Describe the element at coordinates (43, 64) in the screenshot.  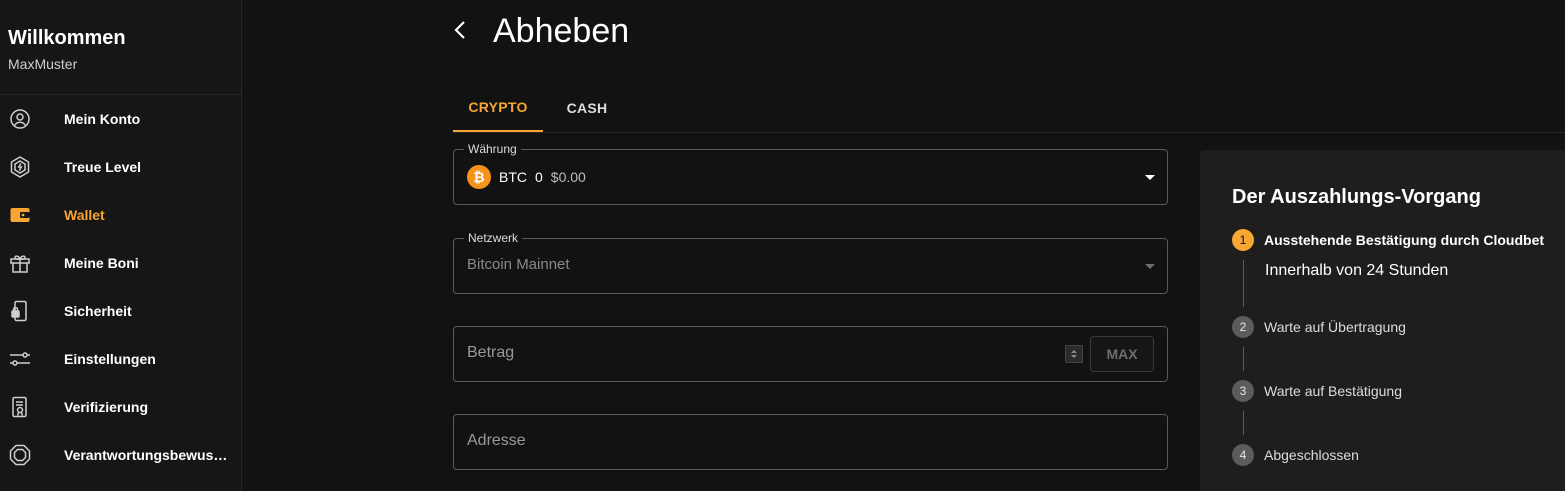
I see `username: MaxMuster` at that location.